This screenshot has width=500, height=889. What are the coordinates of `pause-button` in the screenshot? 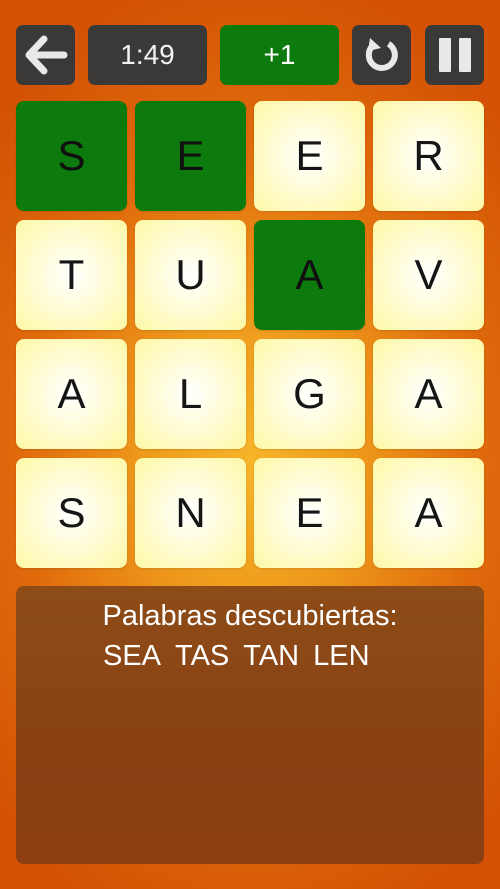 It's located at (454, 55).